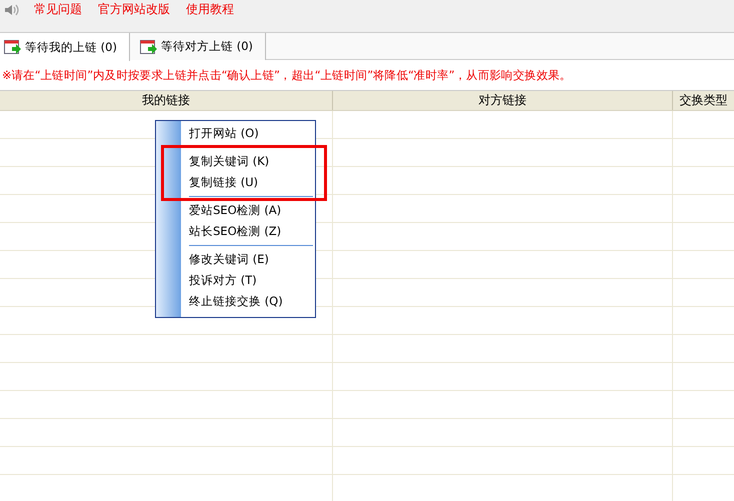 The width and height of the screenshot is (734, 501). I want to click on tab: 等待对方上链 (0), so click(198, 46).